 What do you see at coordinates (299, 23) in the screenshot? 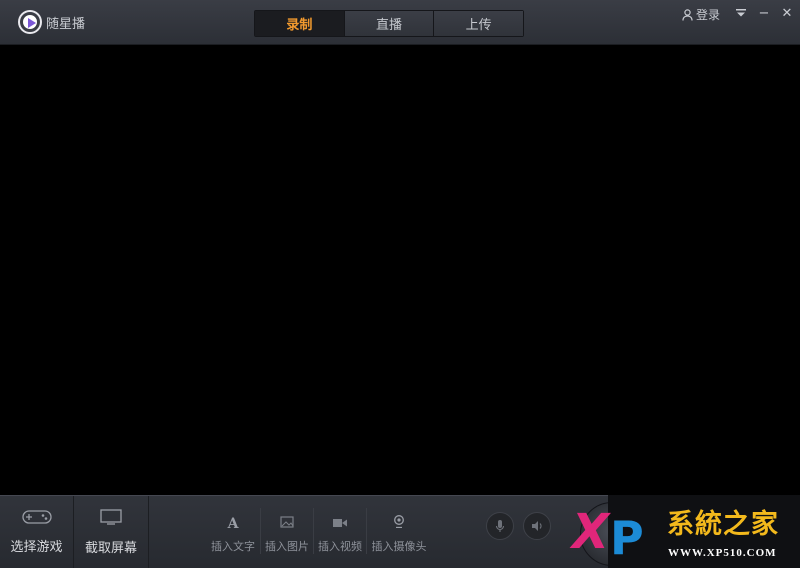
I see `tab-record: 录制` at bounding box center [299, 23].